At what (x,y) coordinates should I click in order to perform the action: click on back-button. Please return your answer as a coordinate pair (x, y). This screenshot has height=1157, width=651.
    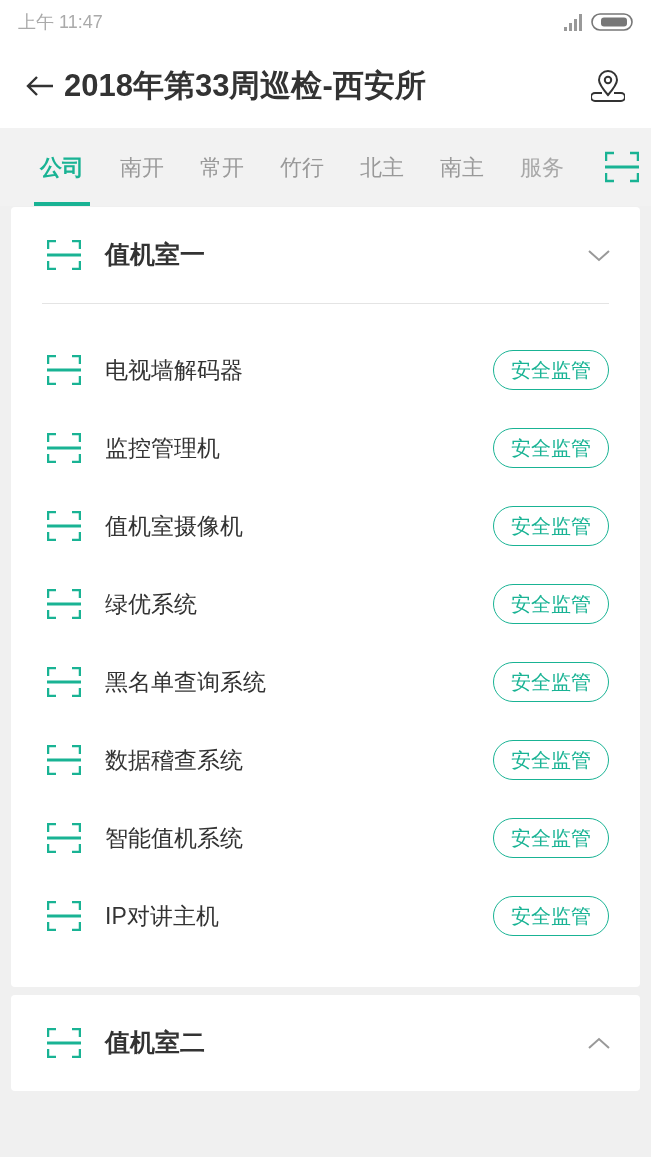
    Looking at the image, I should click on (40, 86).